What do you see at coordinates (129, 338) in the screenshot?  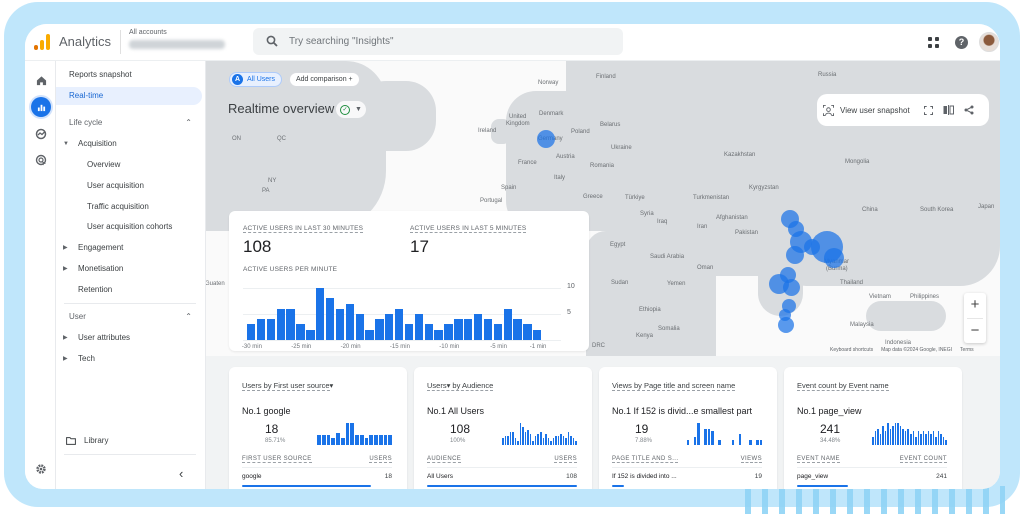 I see `nav-user-attributes: ▶ User attributes` at bounding box center [129, 338].